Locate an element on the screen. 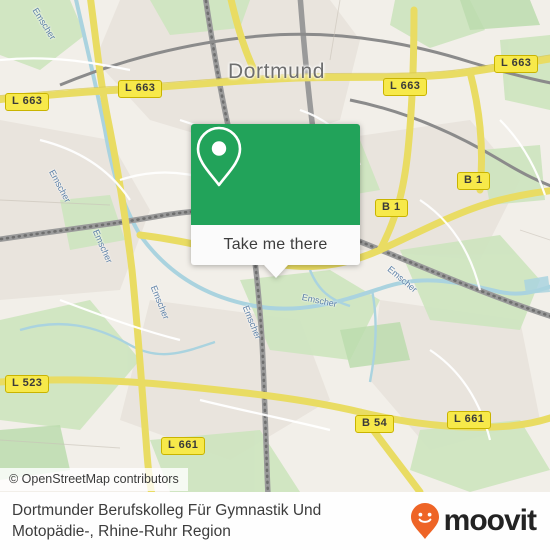 Image resolution: width=550 pixels, height=550 pixels. moovit-pin-smile-icon is located at coordinates (424, 521).